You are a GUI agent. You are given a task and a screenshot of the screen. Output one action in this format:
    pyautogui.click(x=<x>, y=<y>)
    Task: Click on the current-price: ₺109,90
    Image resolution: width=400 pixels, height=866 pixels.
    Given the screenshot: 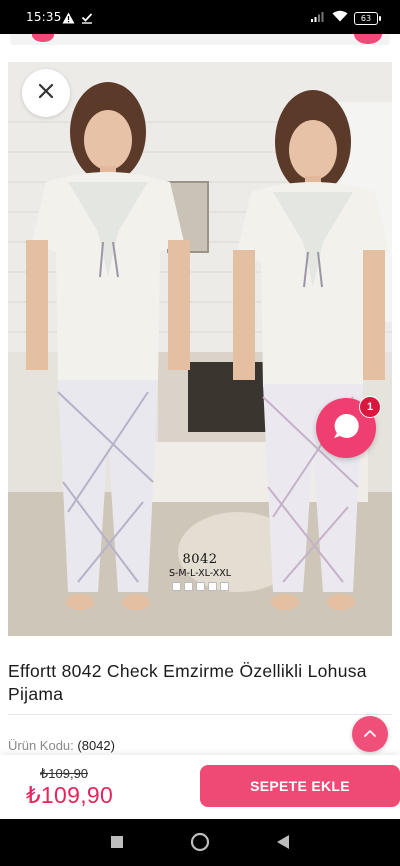 What is the action you would take?
    pyautogui.click(x=70, y=795)
    